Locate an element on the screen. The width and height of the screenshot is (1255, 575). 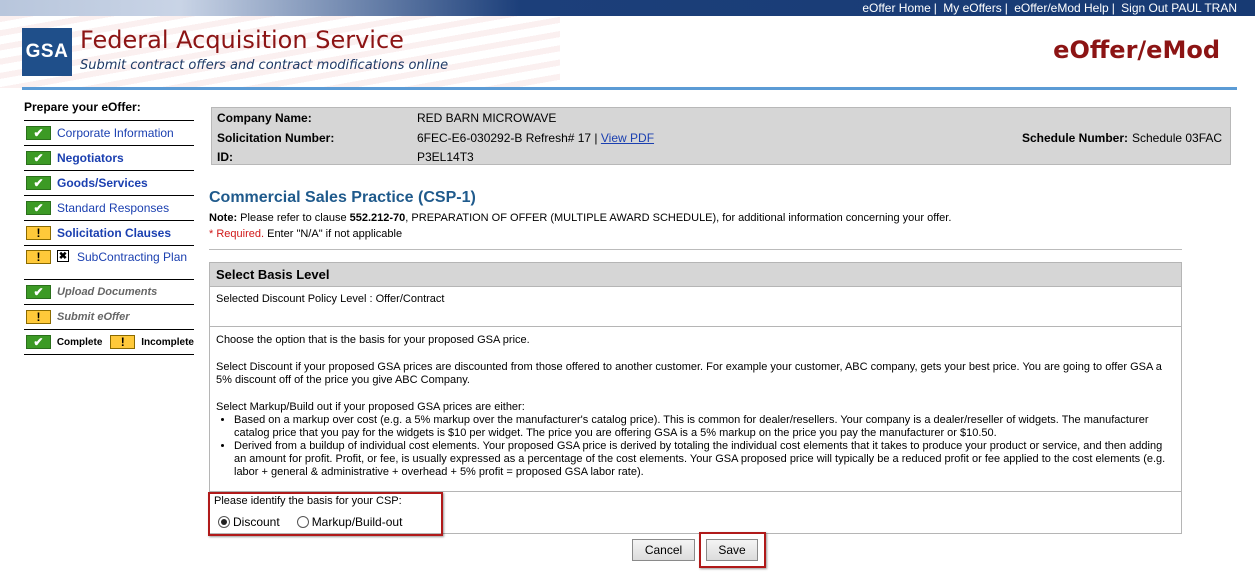
section-divider is located at coordinates (695, 249).